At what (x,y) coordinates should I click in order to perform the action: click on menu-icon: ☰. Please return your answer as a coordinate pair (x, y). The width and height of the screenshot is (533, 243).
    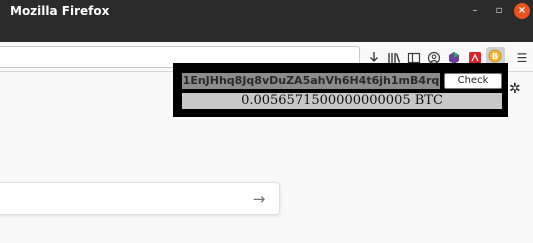
    Looking at the image, I should click on (522, 58).